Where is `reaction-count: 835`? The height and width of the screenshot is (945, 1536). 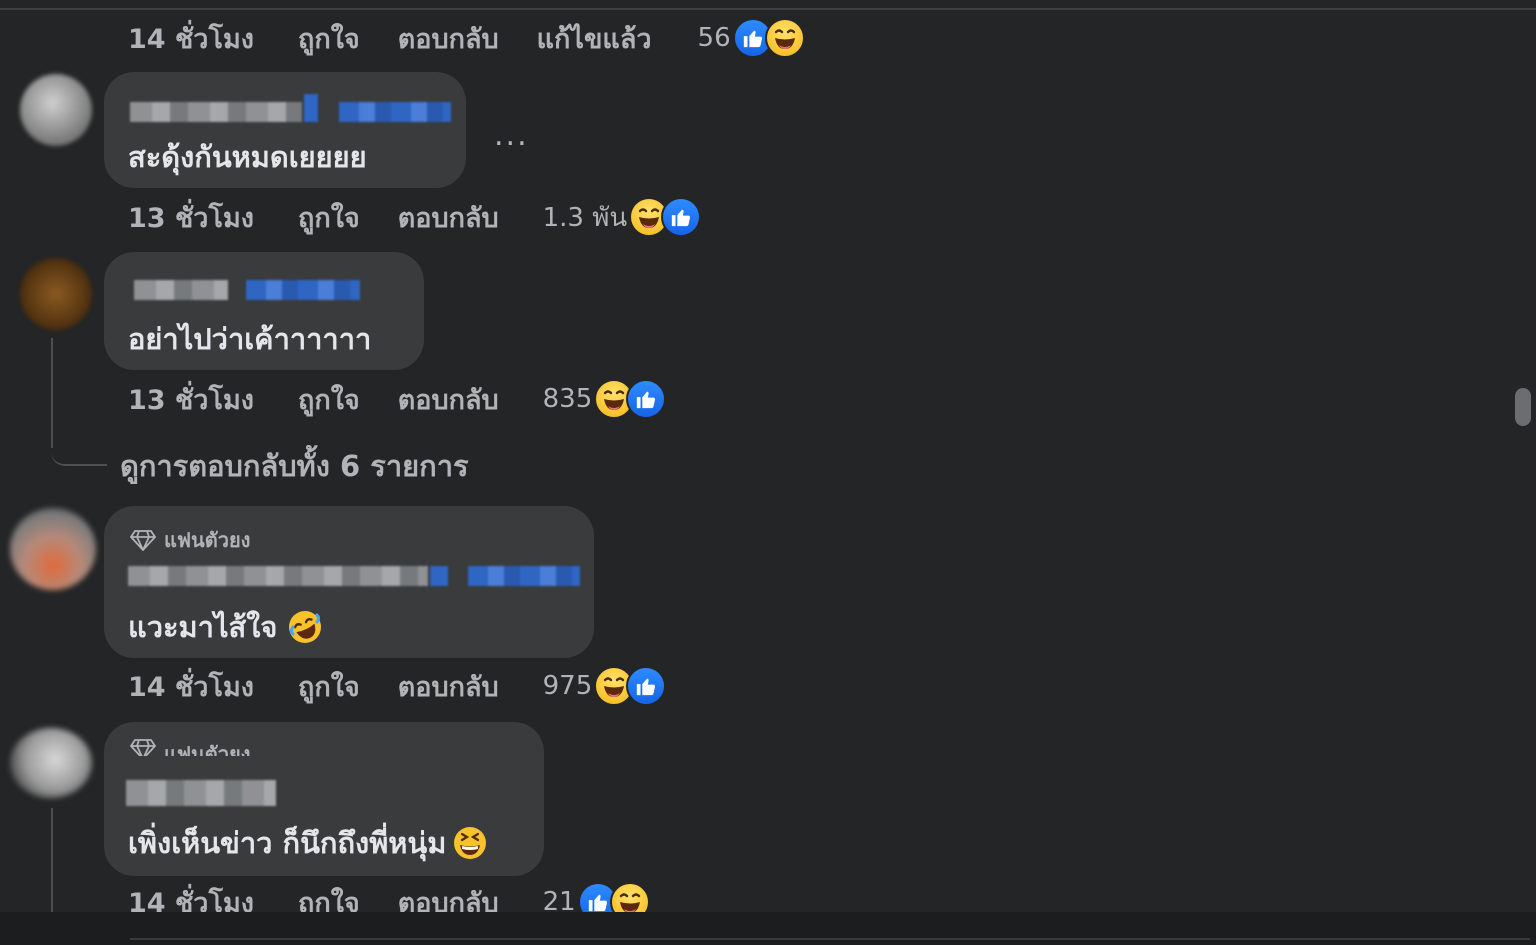 reaction-count: 835 is located at coordinates (567, 399).